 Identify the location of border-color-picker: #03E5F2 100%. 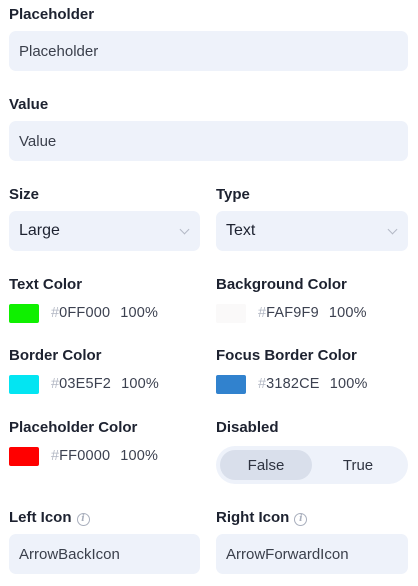
(84, 384).